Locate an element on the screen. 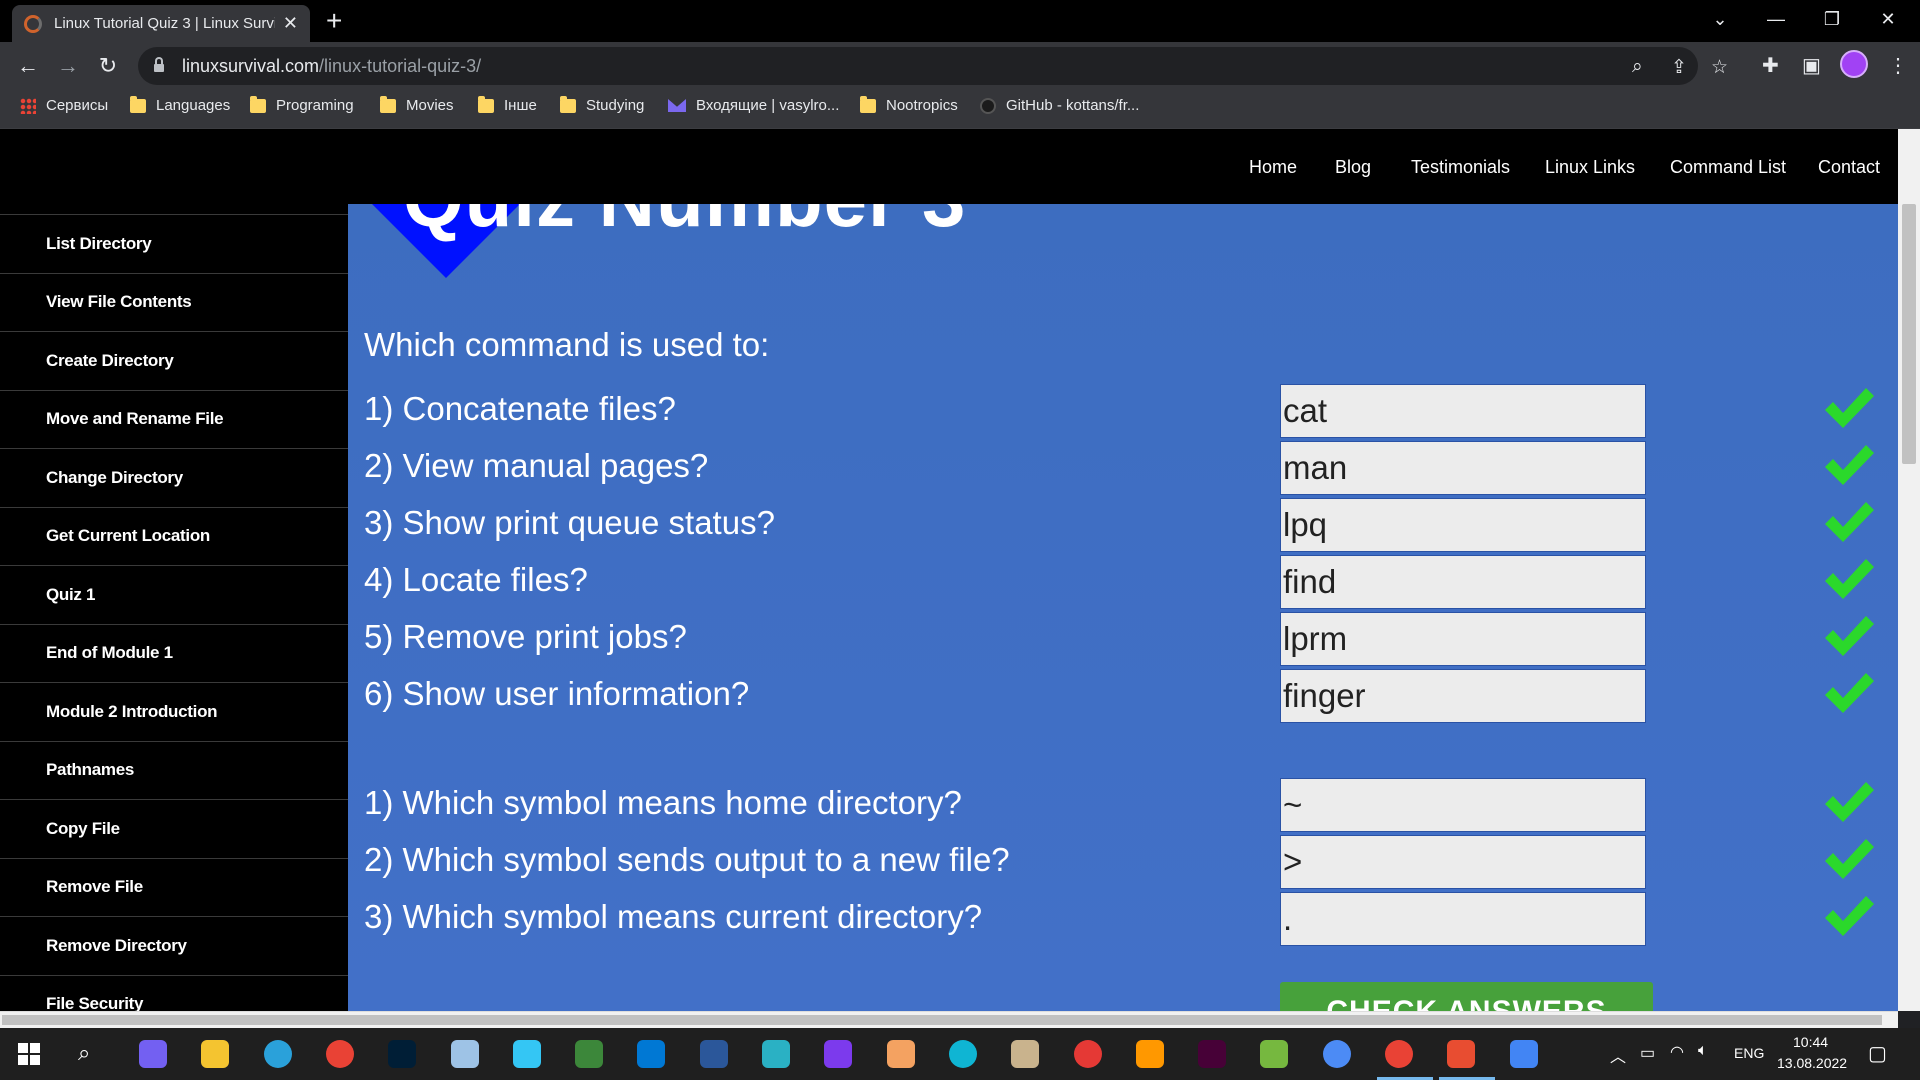 The image size is (1920, 1080). vertical-scrollbar is located at coordinates (1909, 570).